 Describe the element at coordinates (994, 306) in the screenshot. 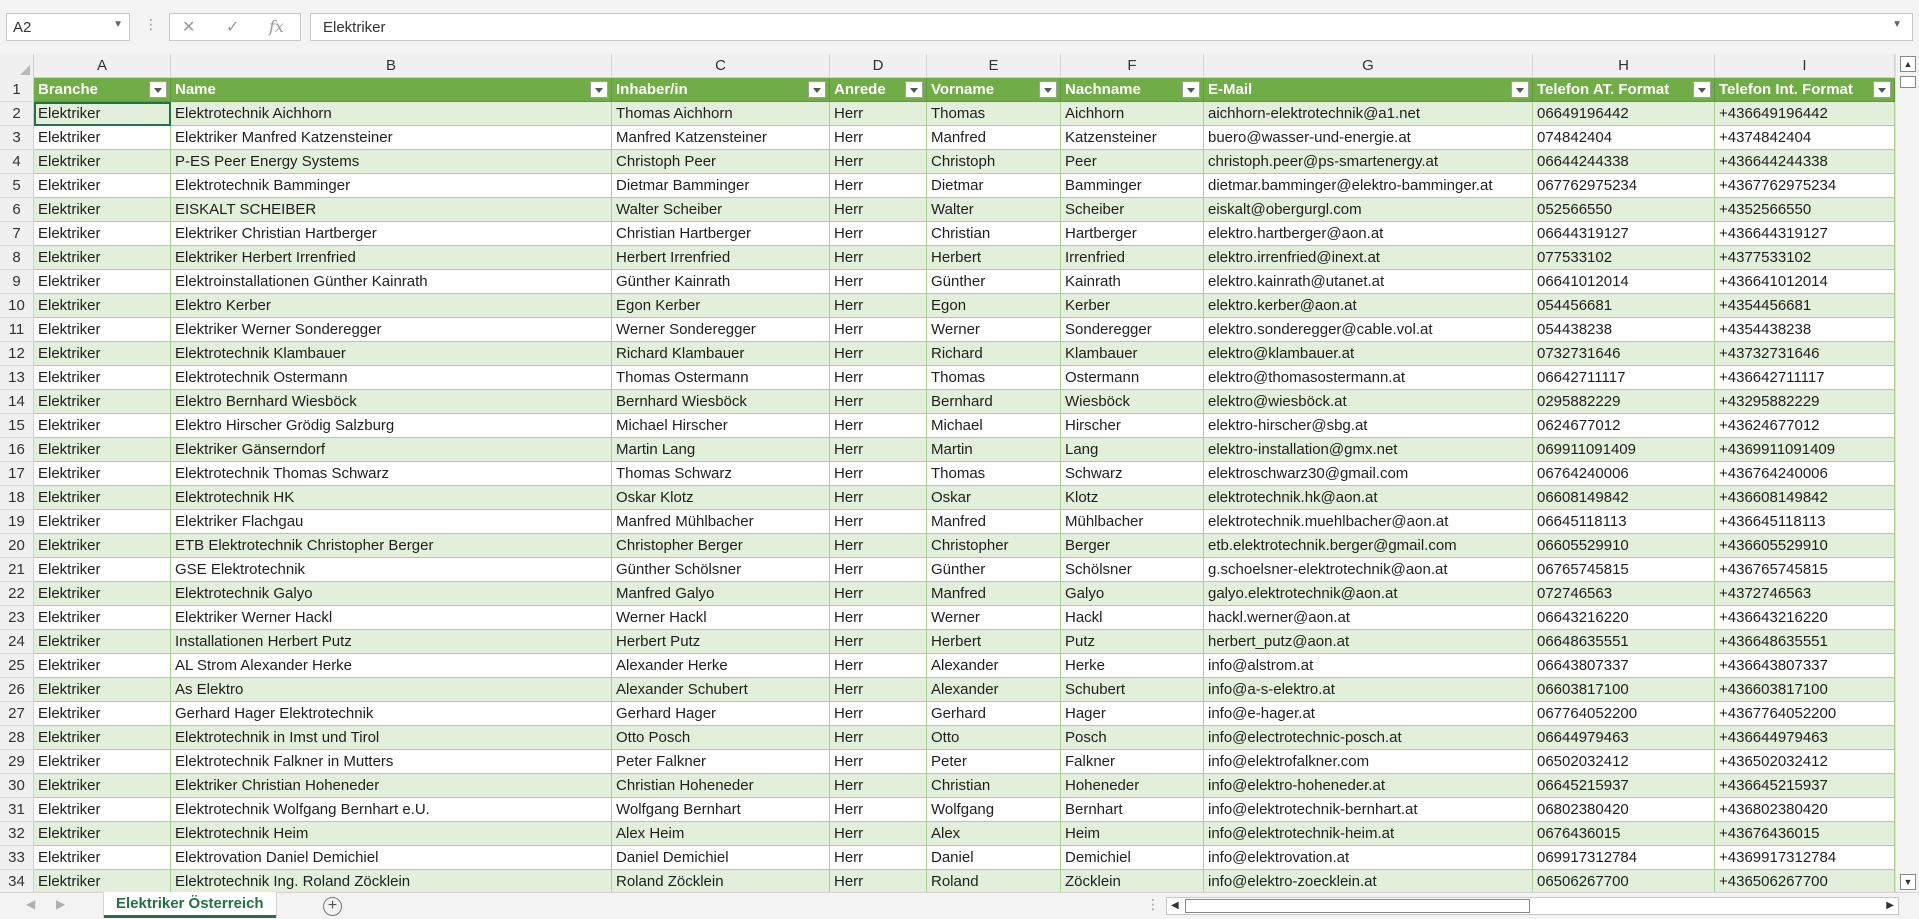

I see `table-cell: Egon` at that location.